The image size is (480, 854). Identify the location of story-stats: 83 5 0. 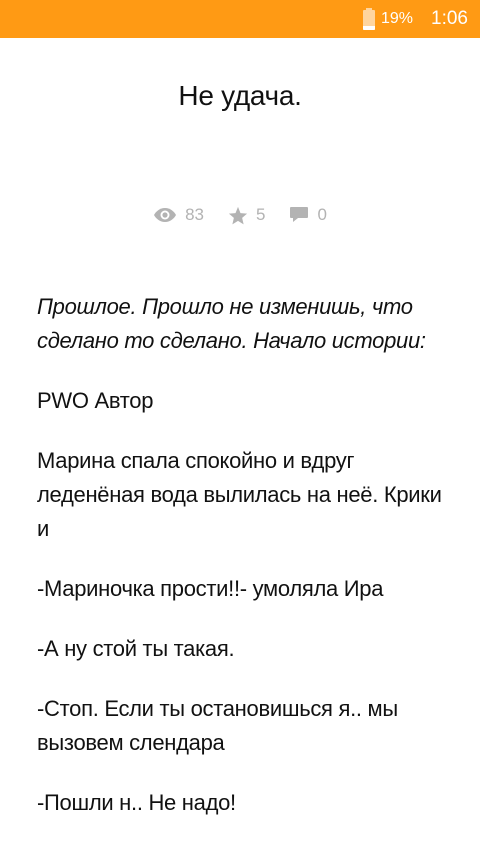
(240, 215).